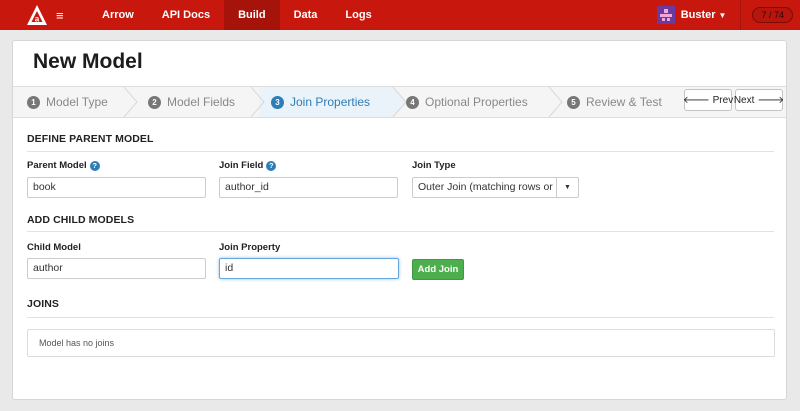 This screenshot has width=800, height=411. I want to click on wizard-step-model-type: 1 Model Type, so click(67, 102).